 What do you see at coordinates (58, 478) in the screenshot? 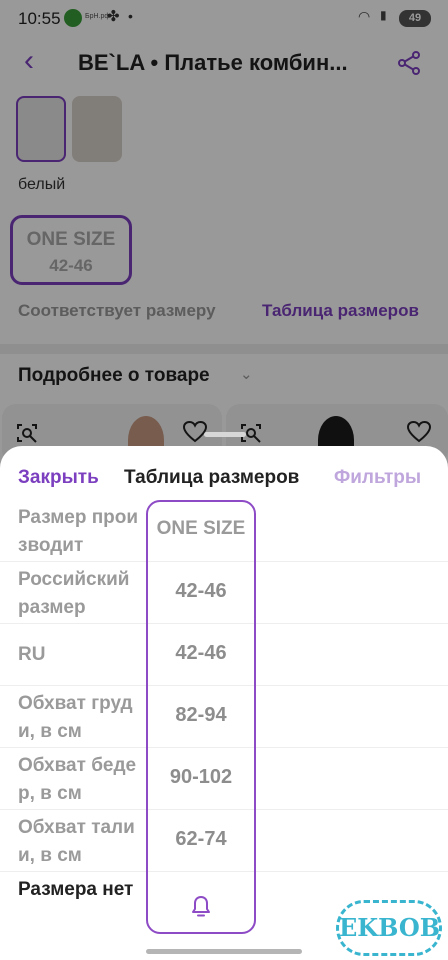
I see `close-button: Закрыть` at bounding box center [58, 478].